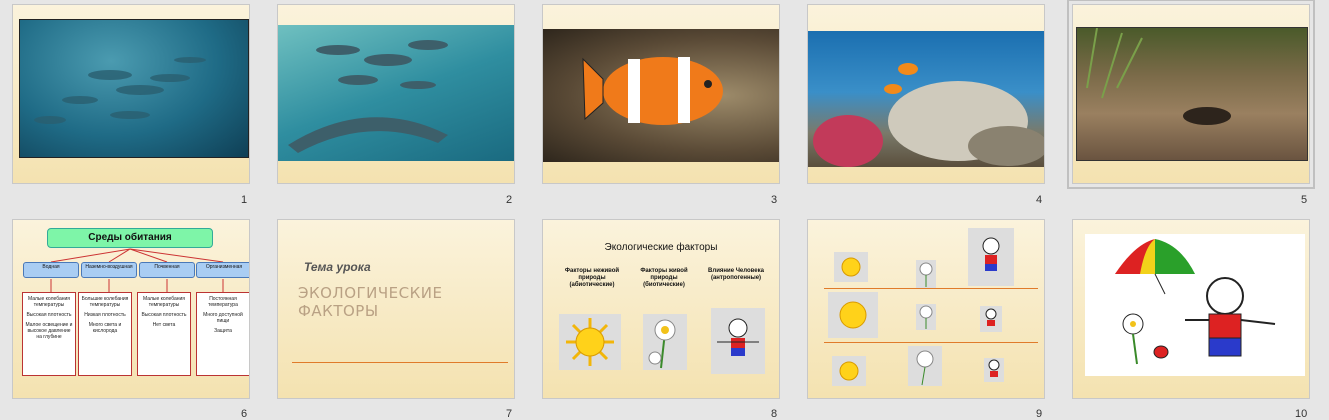  Describe the element at coordinates (51, 270) in the screenshot. I see `category-water: Водная` at that location.